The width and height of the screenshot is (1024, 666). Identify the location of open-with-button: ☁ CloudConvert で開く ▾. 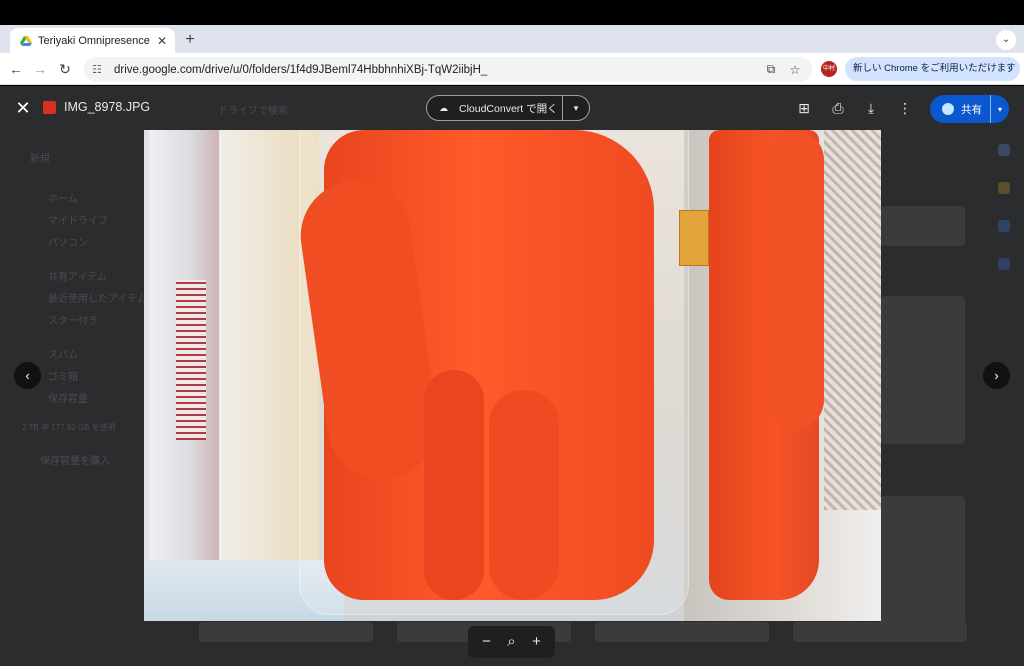
(508, 108).